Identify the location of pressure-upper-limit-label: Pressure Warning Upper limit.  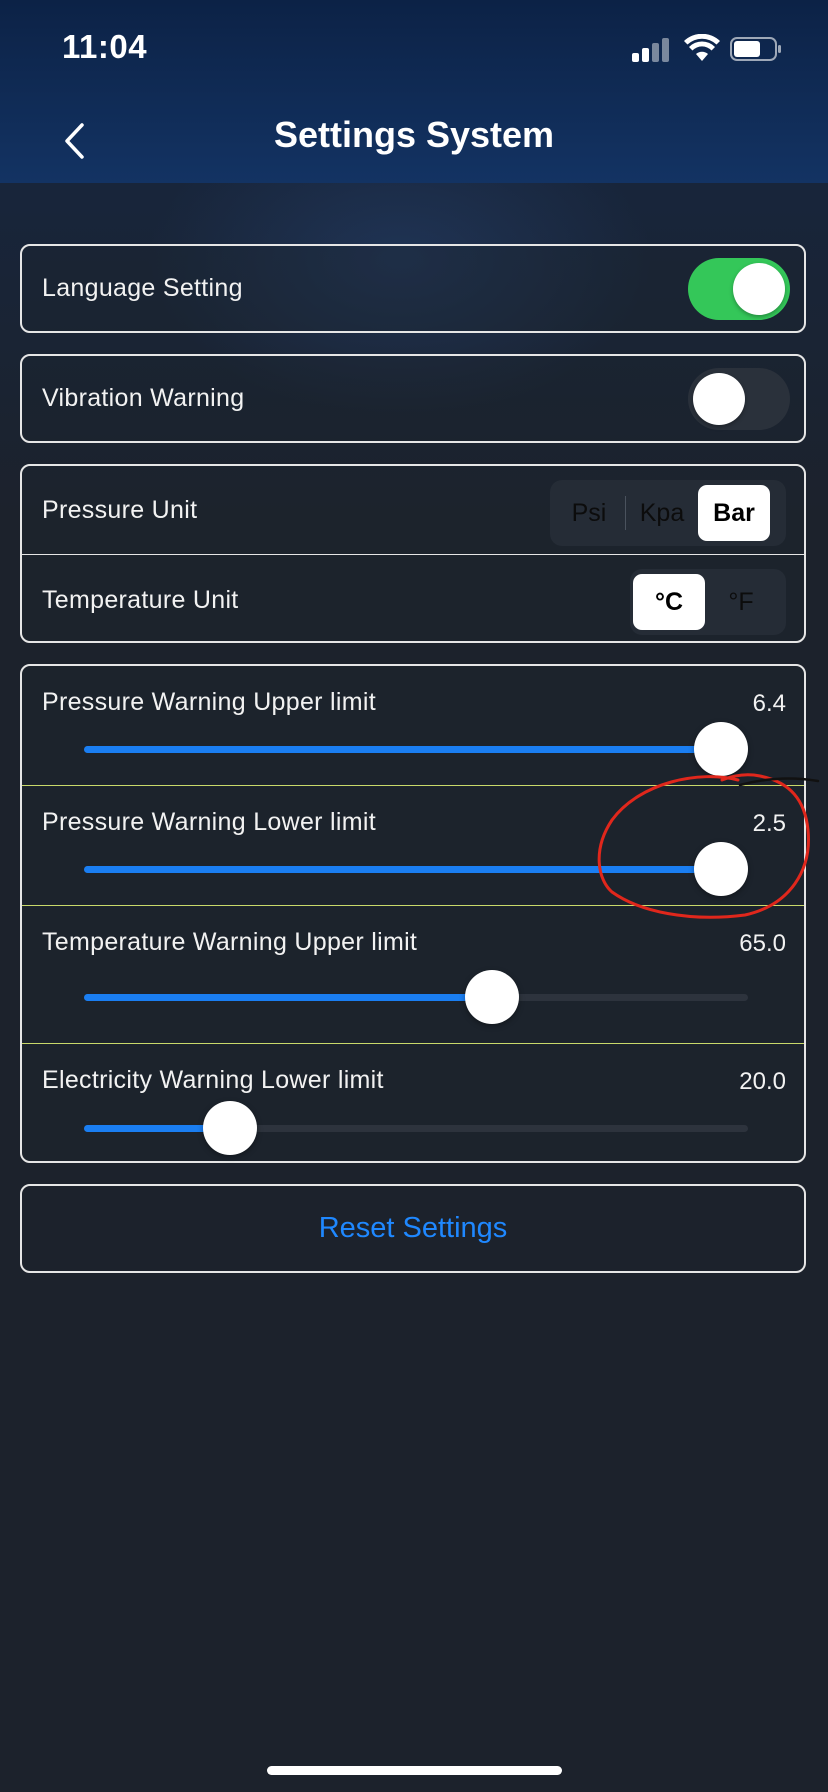
(209, 702).